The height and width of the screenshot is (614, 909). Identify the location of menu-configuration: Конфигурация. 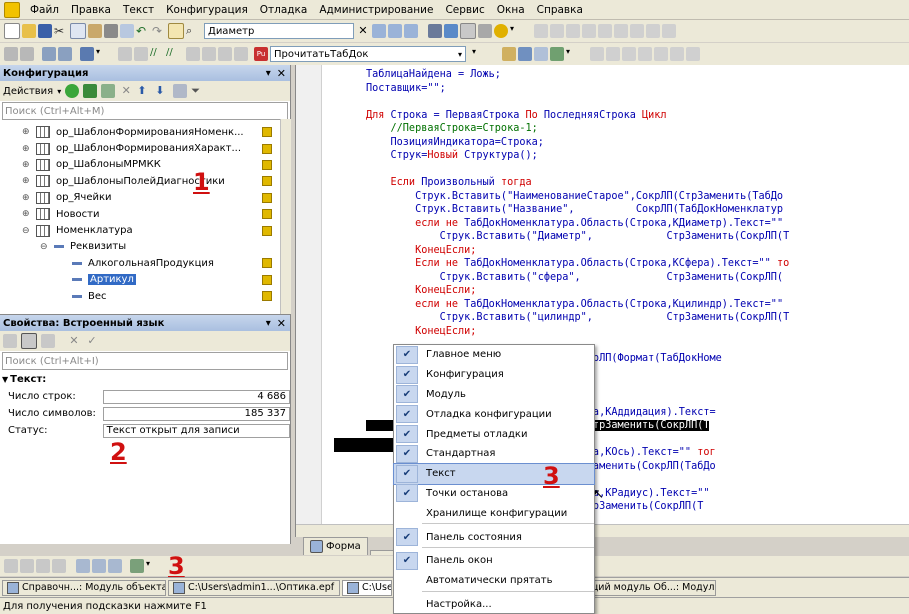
(207, 10).